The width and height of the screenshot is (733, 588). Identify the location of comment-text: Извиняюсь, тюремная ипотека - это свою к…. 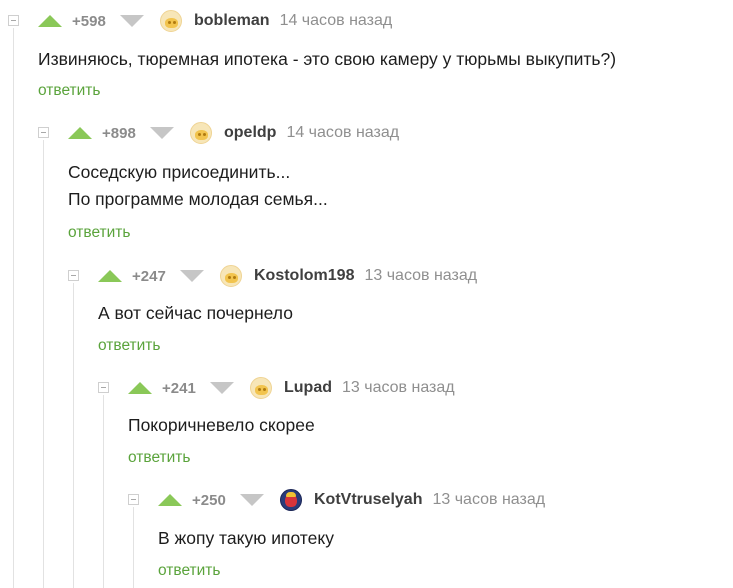
(327, 59).